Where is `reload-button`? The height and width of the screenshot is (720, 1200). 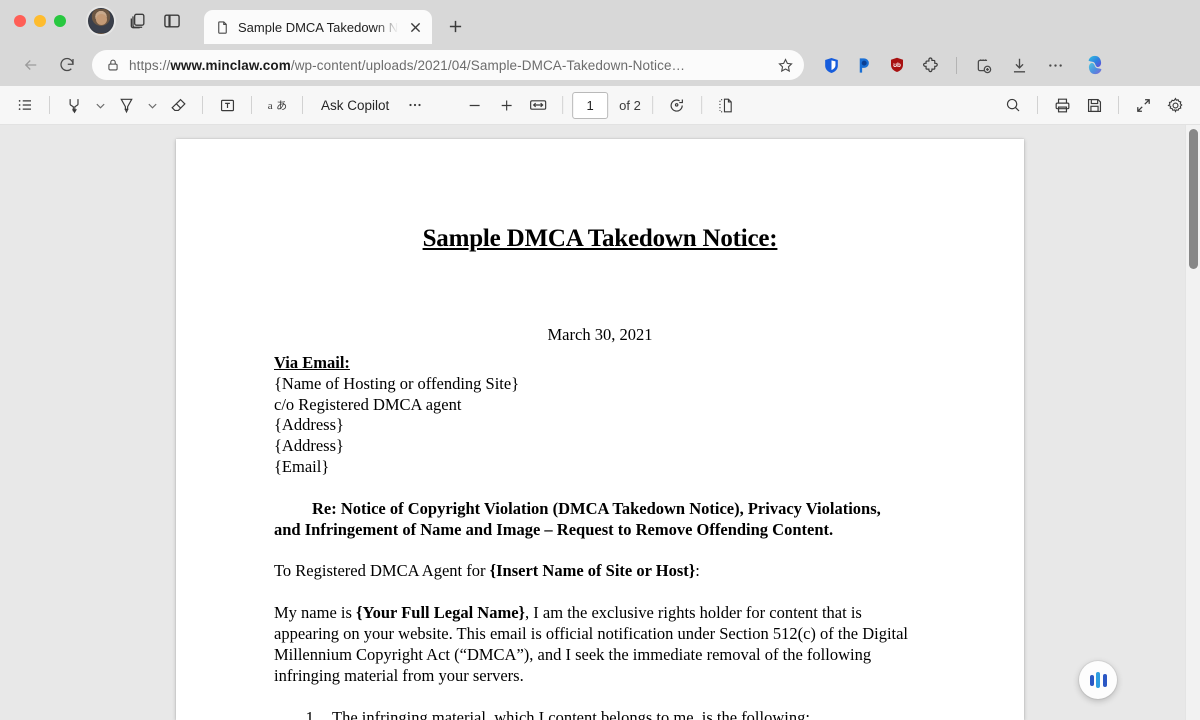 reload-button is located at coordinates (67, 65).